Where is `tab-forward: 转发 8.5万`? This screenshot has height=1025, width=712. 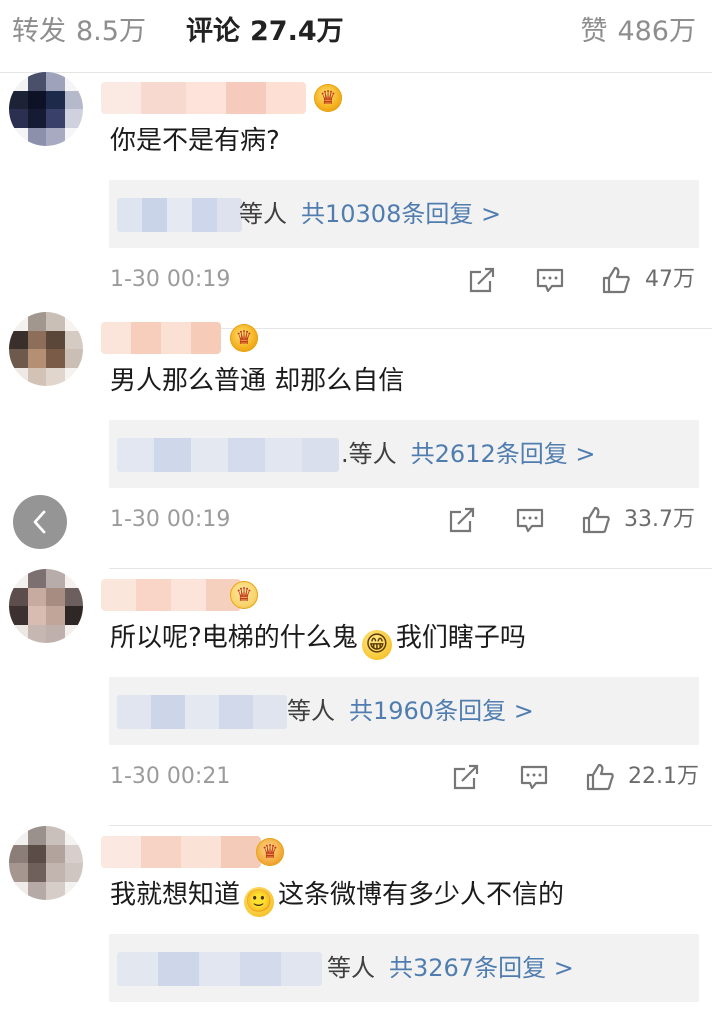 tab-forward: 转发 8.5万 is located at coordinates (79, 32).